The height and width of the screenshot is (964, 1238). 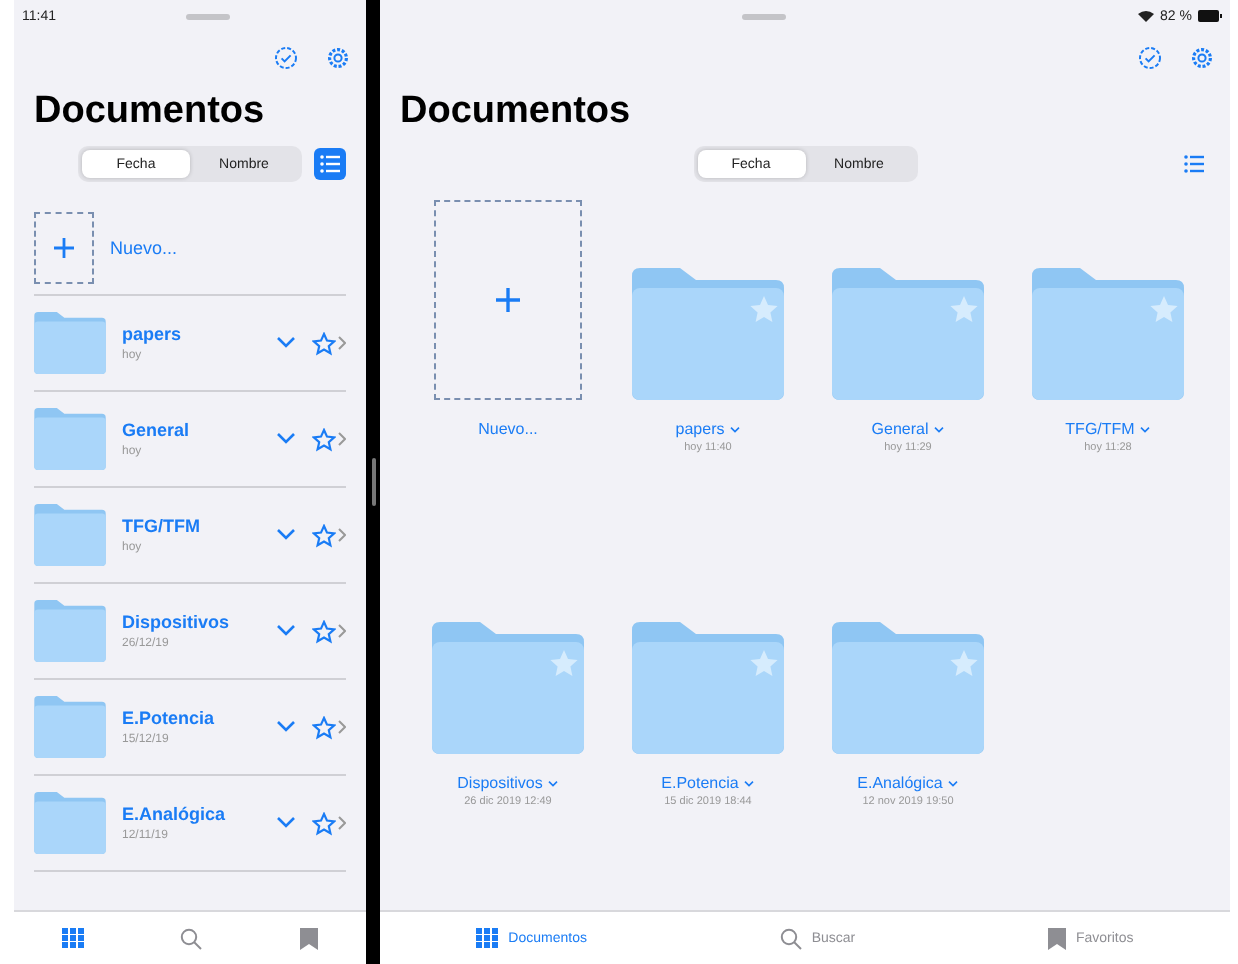 What do you see at coordinates (1210, 16) in the screenshot?
I see `battery-icon` at bounding box center [1210, 16].